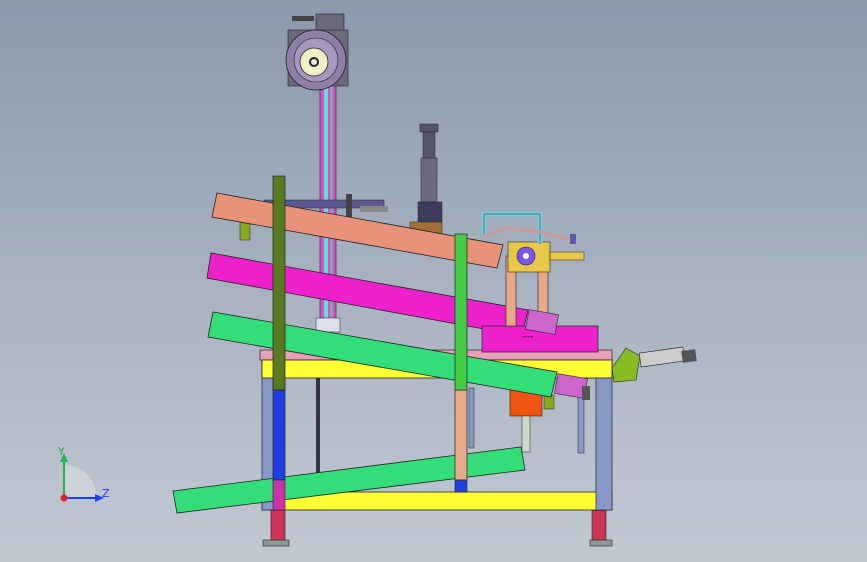  I want to click on sensor-stage, so click(546, 257).